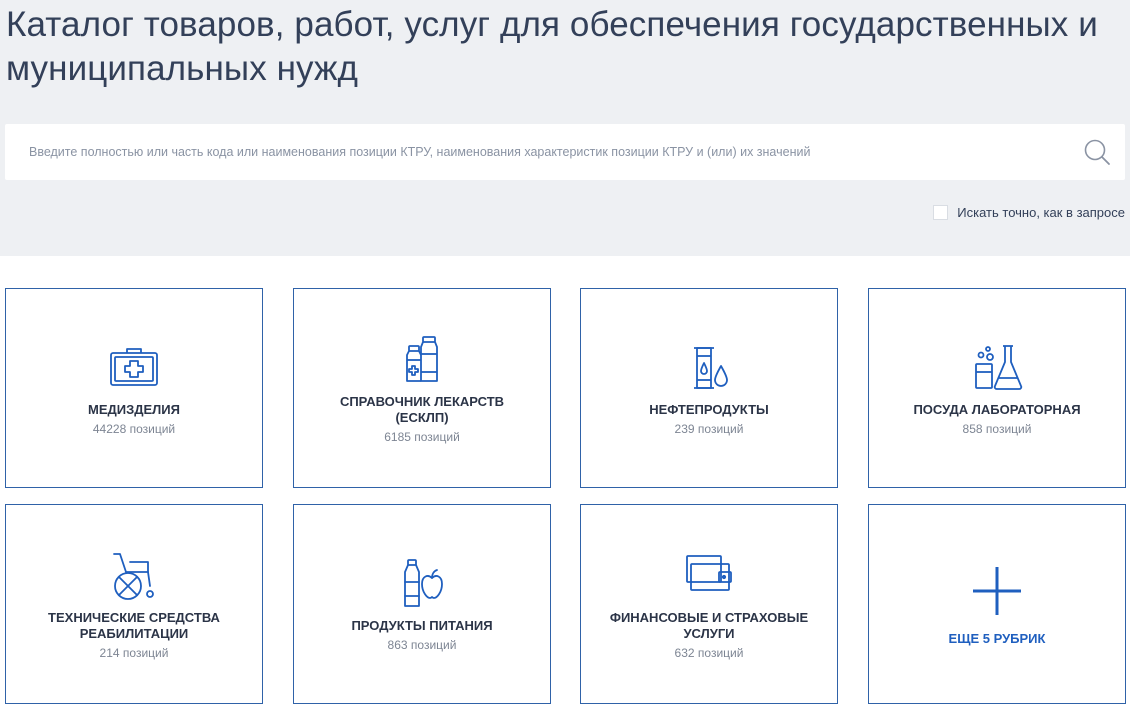 The height and width of the screenshot is (704, 1130). I want to click on category-count: 863 позиций, so click(422, 645).